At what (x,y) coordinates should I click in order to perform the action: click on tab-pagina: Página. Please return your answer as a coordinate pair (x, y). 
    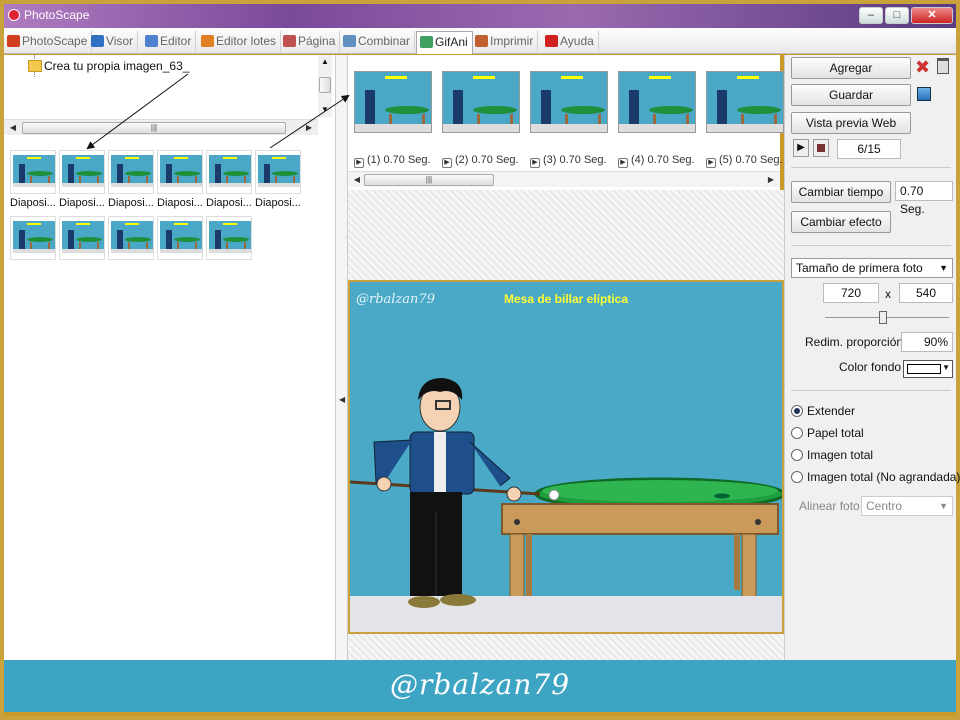
    Looking at the image, I should click on (310, 41).